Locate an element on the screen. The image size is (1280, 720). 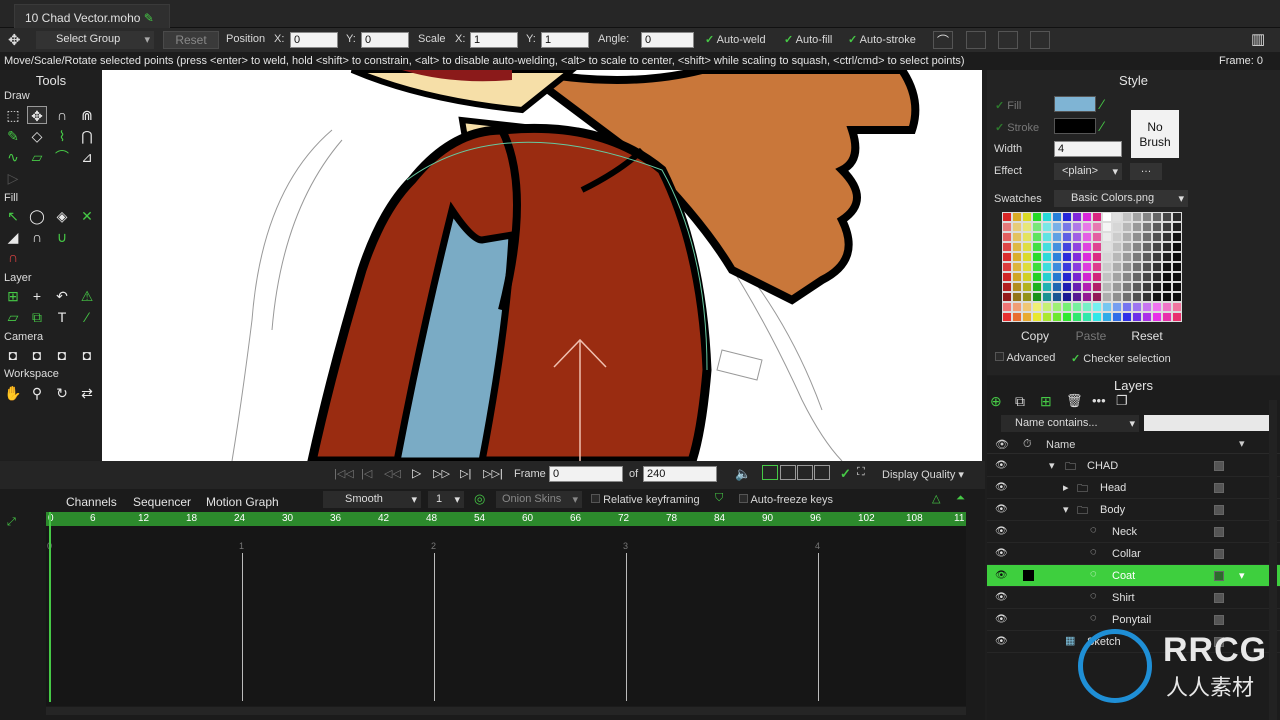
split-view-icon is located at coordinates (788, 472).